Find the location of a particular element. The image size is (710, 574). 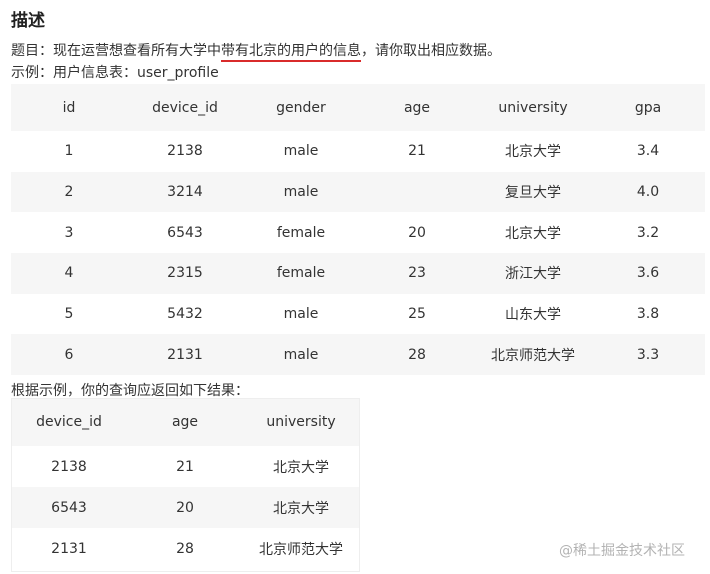

cell-id: 3 is located at coordinates (69, 233).